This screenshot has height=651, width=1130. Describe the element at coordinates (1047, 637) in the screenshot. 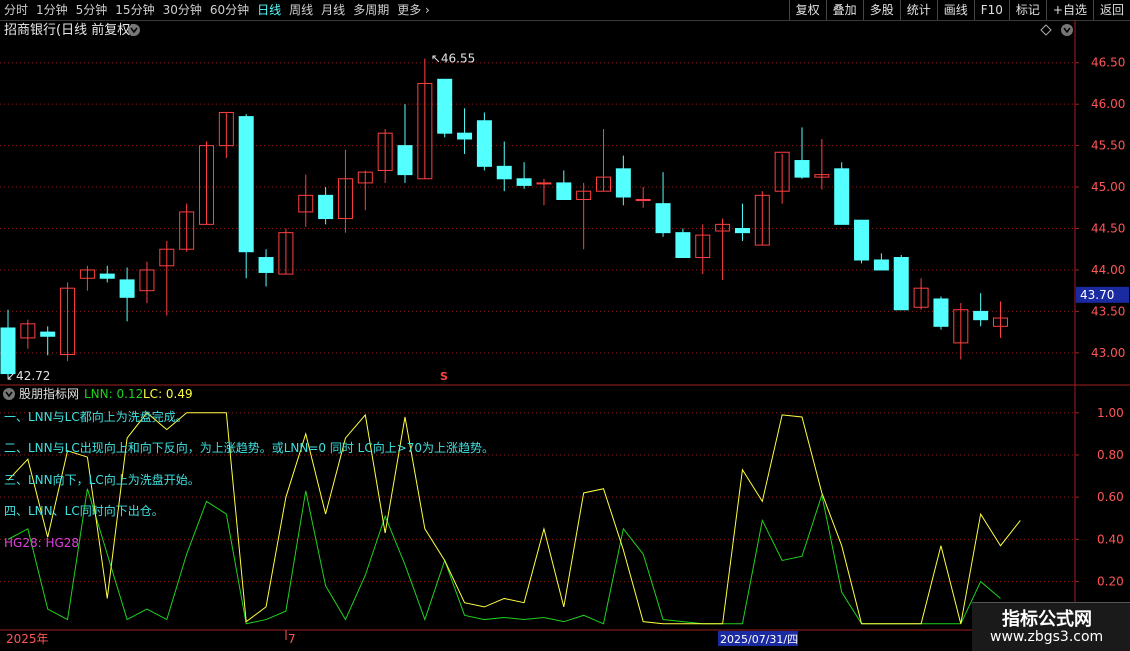

I see `watermark-url: www.zbgs3.com` at that location.